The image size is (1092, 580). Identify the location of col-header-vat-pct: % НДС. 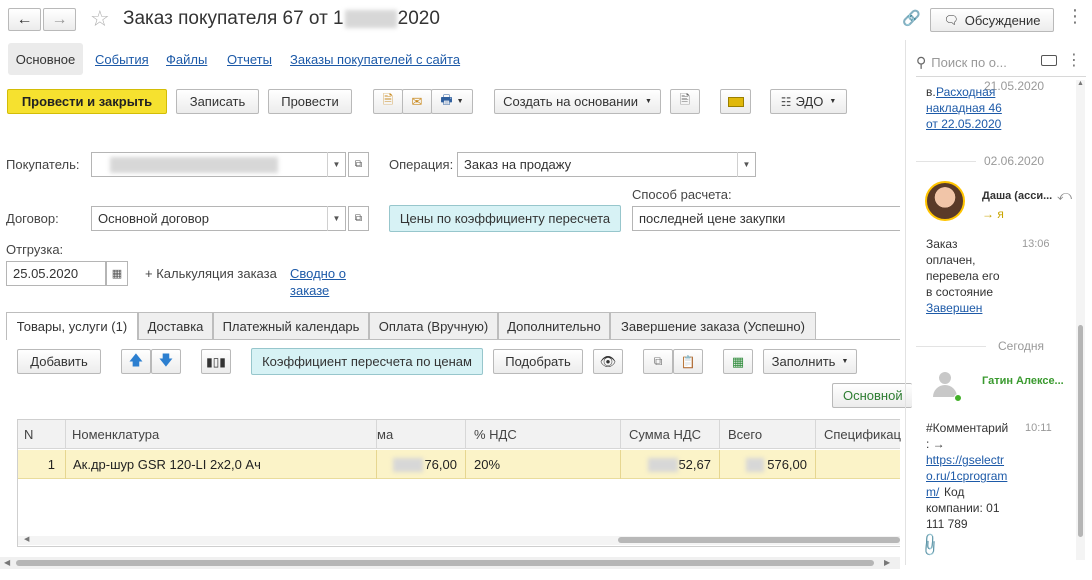
(543, 434).